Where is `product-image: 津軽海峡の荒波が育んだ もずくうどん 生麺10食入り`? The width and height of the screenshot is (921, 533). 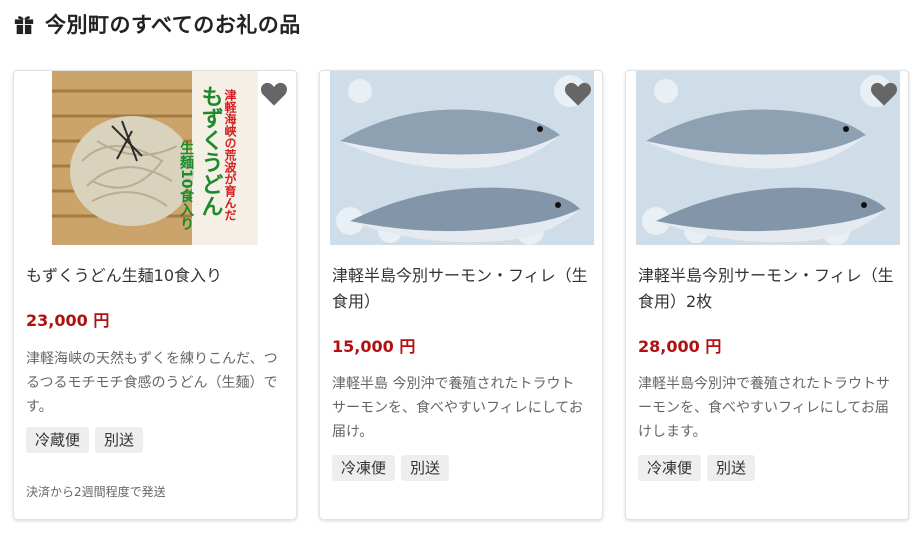
product-image: 津軽海峡の荒波が育んだ もずくうどん 生麺10食入り is located at coordinates (155, 158).